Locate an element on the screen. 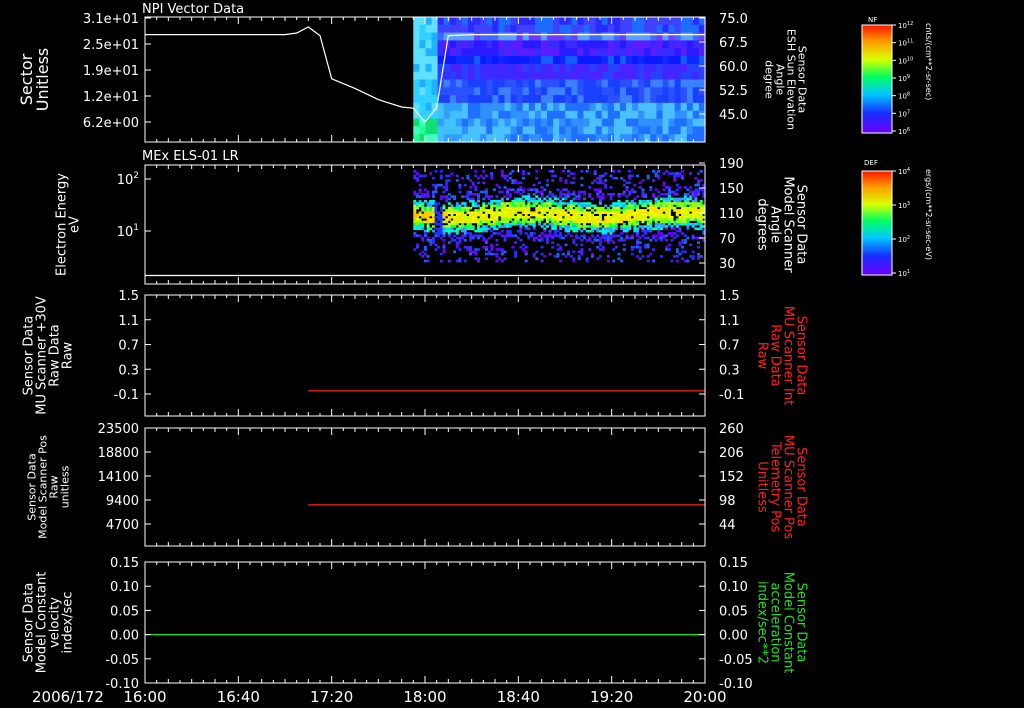 The height and width of the screenshot is (708, 1024). y2-tick-label: 0.7 is located at coordinates (729, 346).